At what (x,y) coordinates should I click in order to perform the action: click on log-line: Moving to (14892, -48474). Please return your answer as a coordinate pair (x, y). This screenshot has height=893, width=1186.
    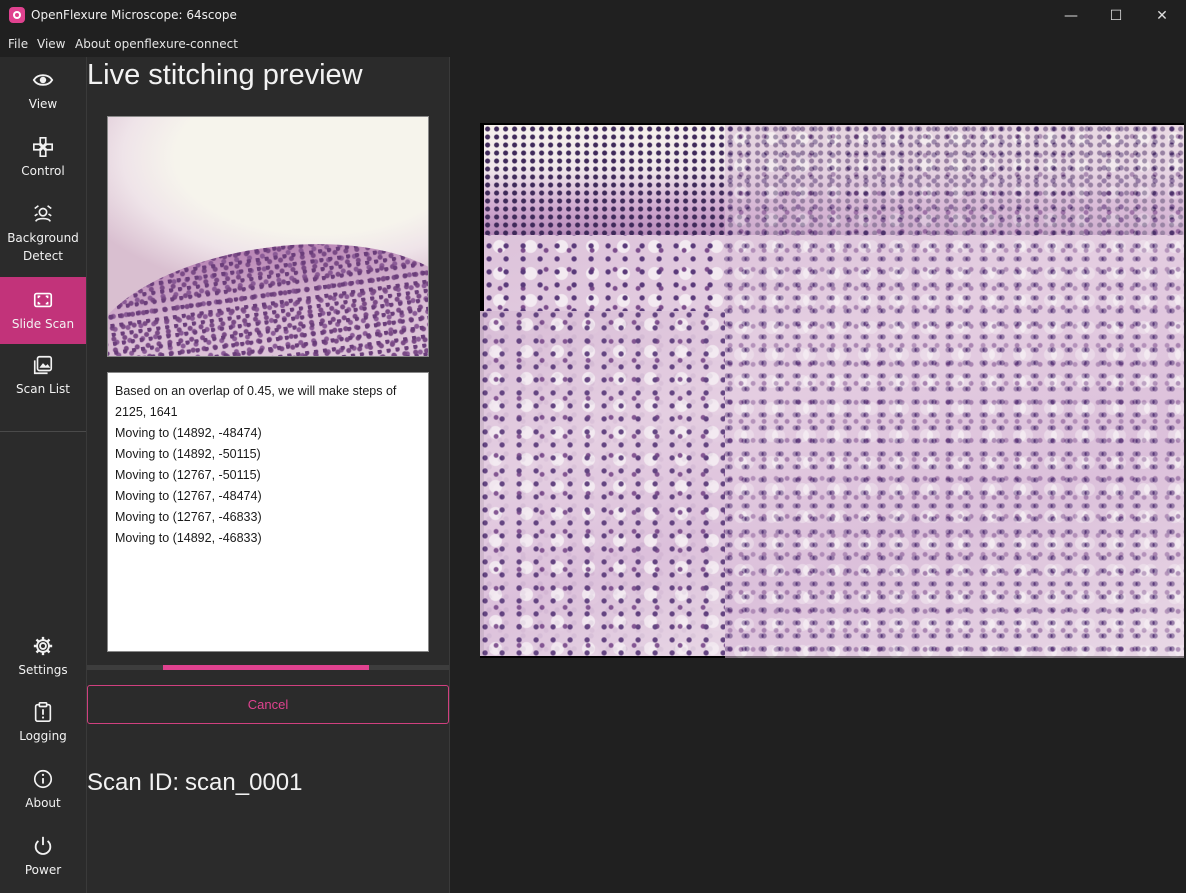
    Looking at the image, I should click on (188, 433).